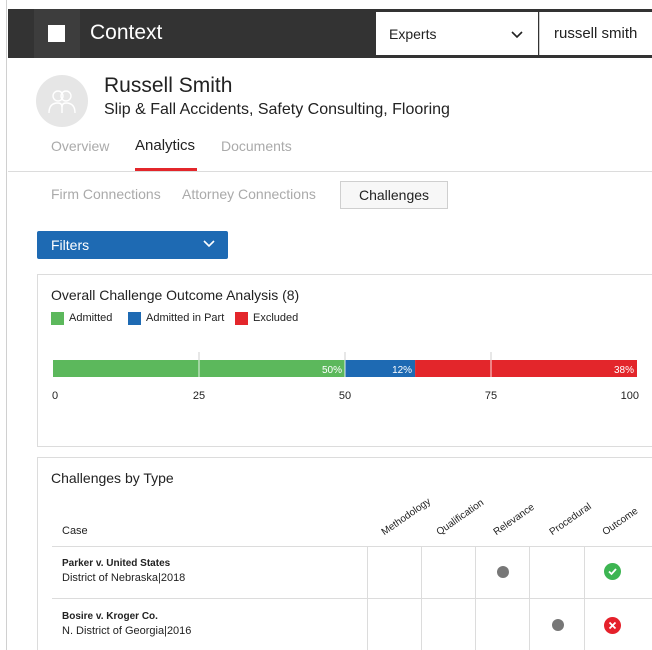  Describe the element at coordinates (126, 32) in the screenshot. I see `app-title: Context` at that location.